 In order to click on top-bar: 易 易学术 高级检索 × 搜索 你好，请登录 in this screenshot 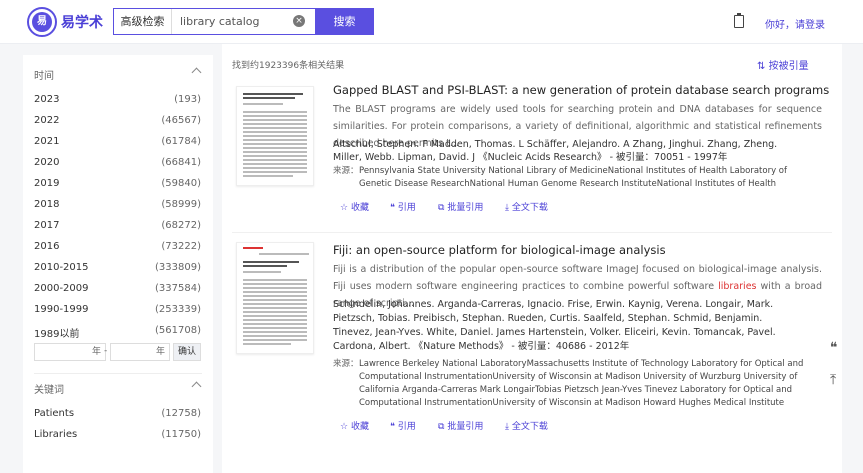, I will do `click(431, 22)`.